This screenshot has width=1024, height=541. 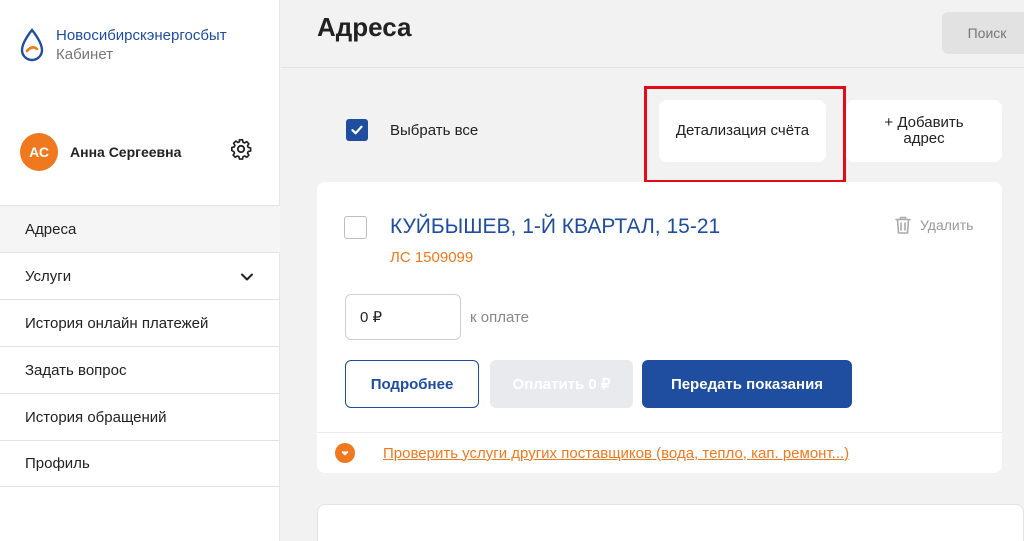 I want to click on check-icon, so click(x=357, y=130).